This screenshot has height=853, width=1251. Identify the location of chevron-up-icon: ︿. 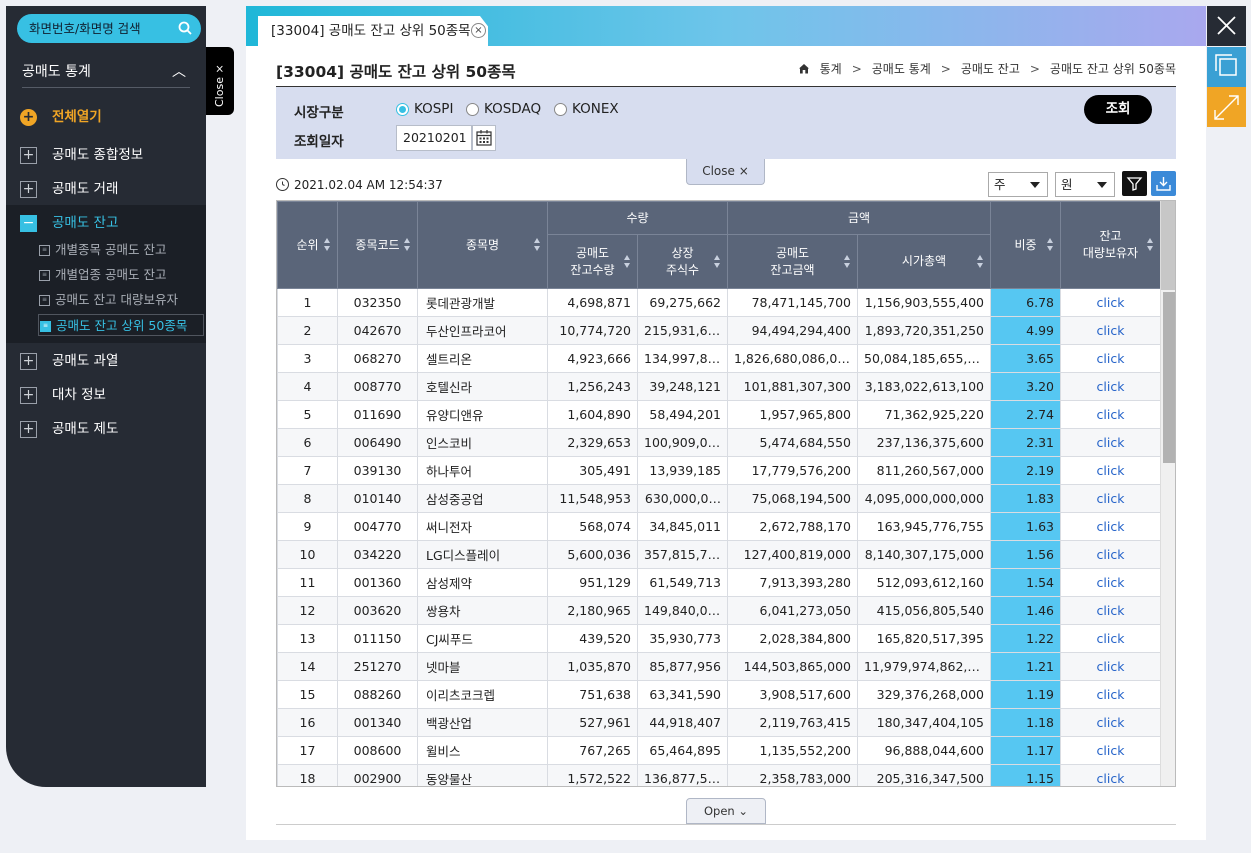
(179, 72).